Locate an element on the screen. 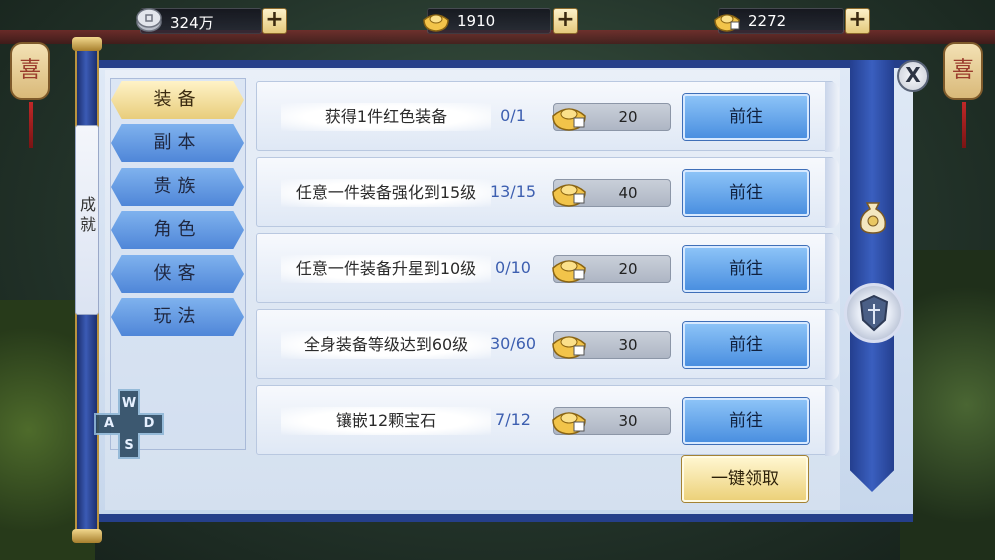 This screenshot has height=560, width=995. tab-equipment: 装备 is located at coordinates (177, 100).